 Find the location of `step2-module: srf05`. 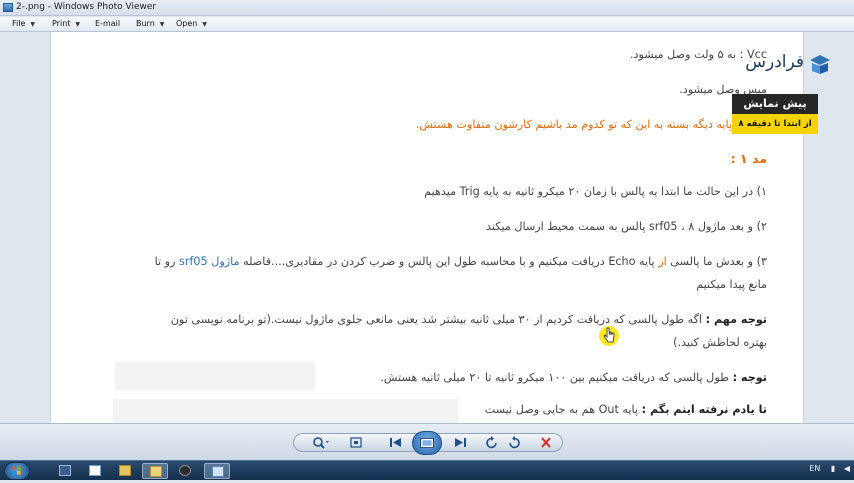

step2-module: srf05 is located at coordinates (663, 226).